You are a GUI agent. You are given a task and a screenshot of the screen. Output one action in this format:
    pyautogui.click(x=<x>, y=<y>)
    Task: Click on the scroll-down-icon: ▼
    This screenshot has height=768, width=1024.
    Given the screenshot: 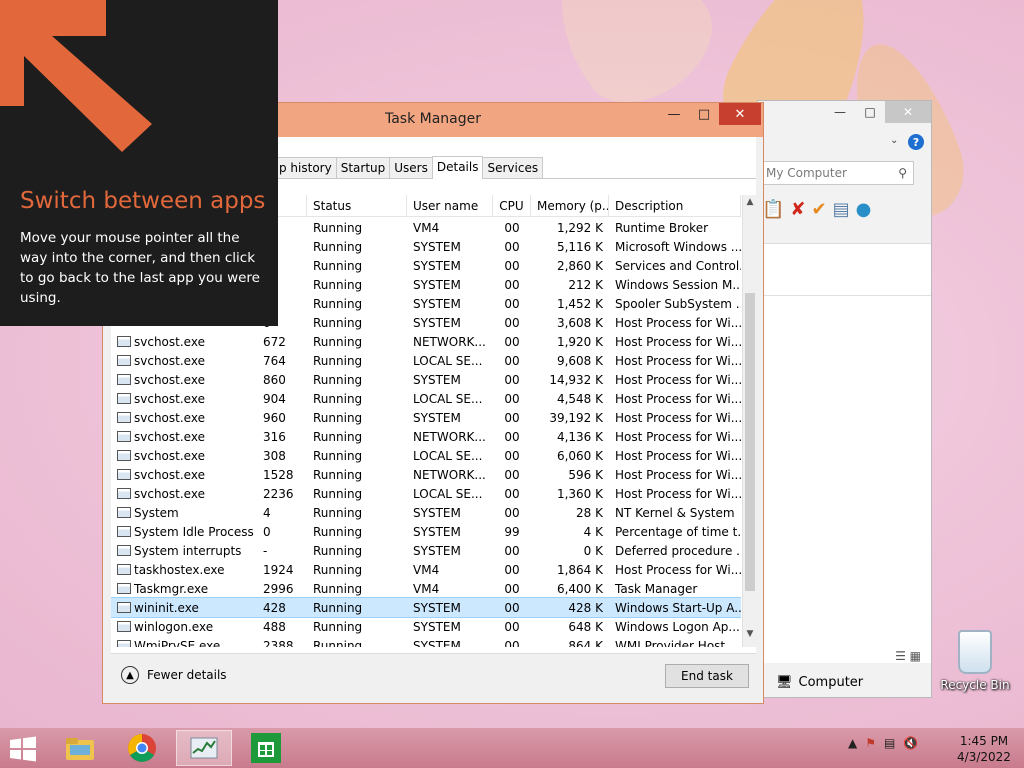 What is the action you would take?
    pyautogui.click(x=750, y=637)
    